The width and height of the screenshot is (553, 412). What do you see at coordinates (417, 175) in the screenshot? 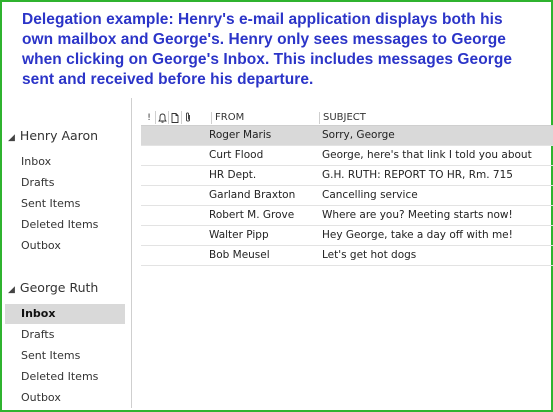
I see `message-subject: G.H. RUTH: REPORT TO HR, Rm. 715` at bounding box center [417, 175].